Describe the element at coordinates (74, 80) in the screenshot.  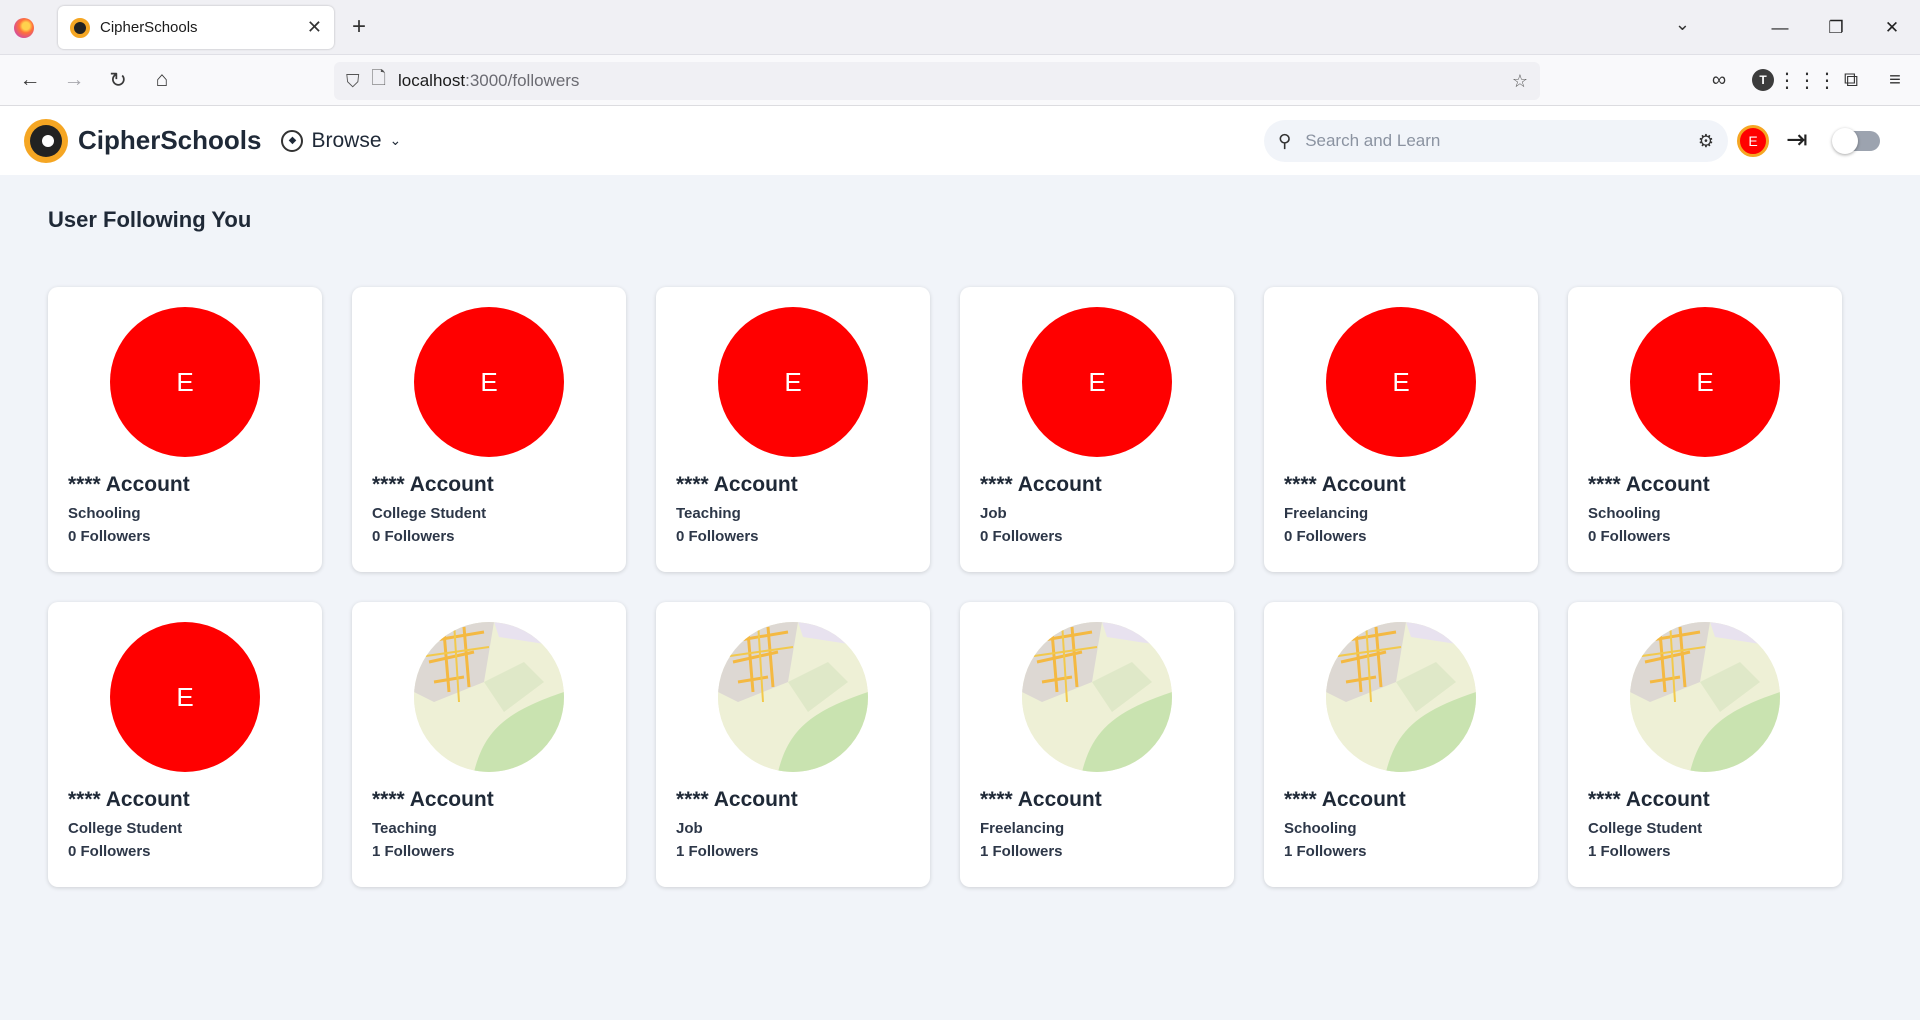
I see `forward-icon: →` at that location.